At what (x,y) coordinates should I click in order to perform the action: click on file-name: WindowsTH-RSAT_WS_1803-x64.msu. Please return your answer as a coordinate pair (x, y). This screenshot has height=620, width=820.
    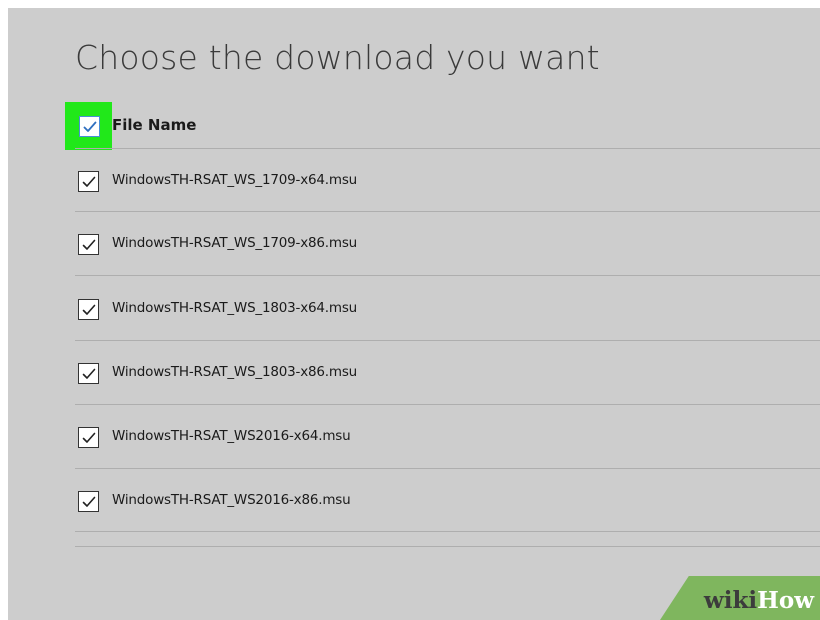
    Looking at the image, I should click on (235, 308).